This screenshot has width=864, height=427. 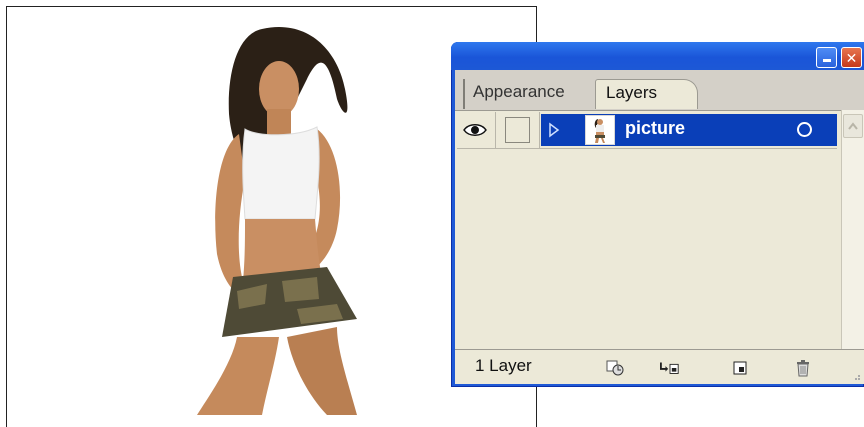 I want to click on scroll-up-icon, so click(x=853, y=126).